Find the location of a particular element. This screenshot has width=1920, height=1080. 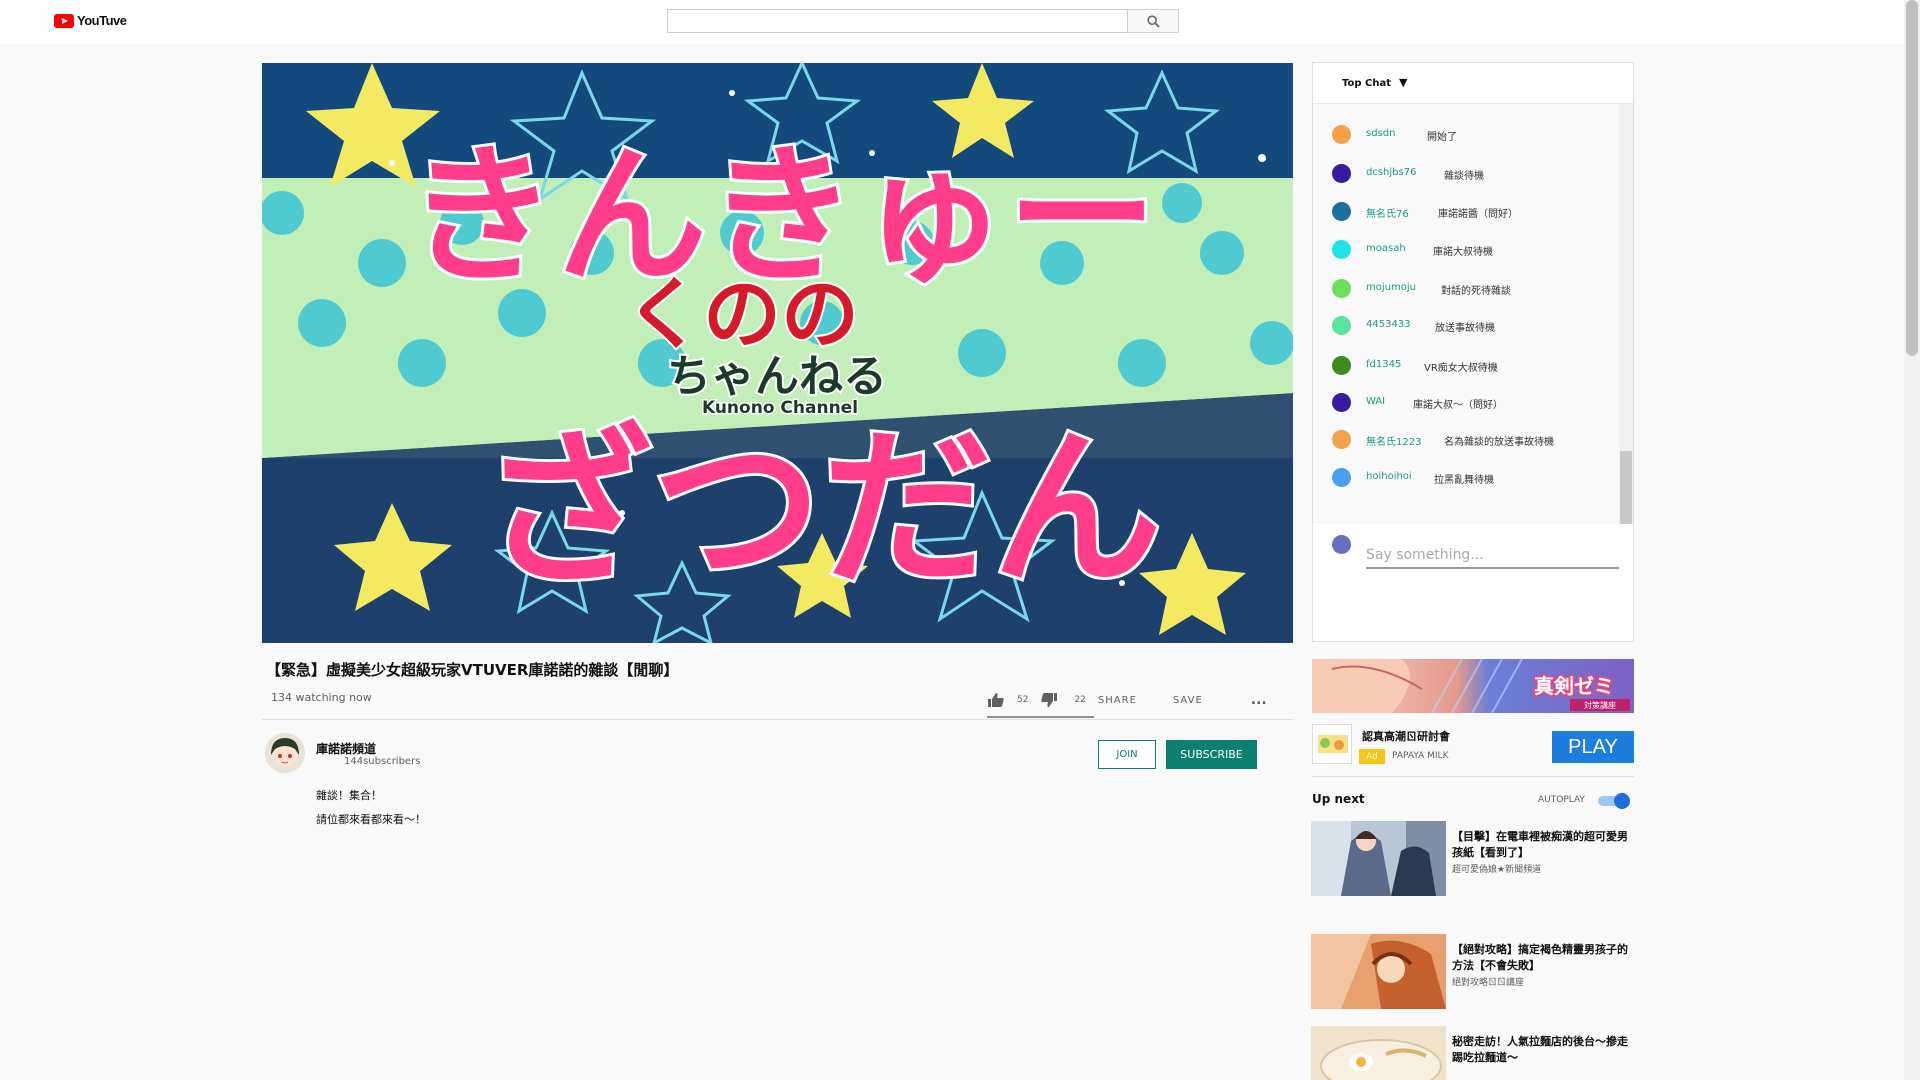

logo-text: YouTuve is located at coordinates (102, 20).